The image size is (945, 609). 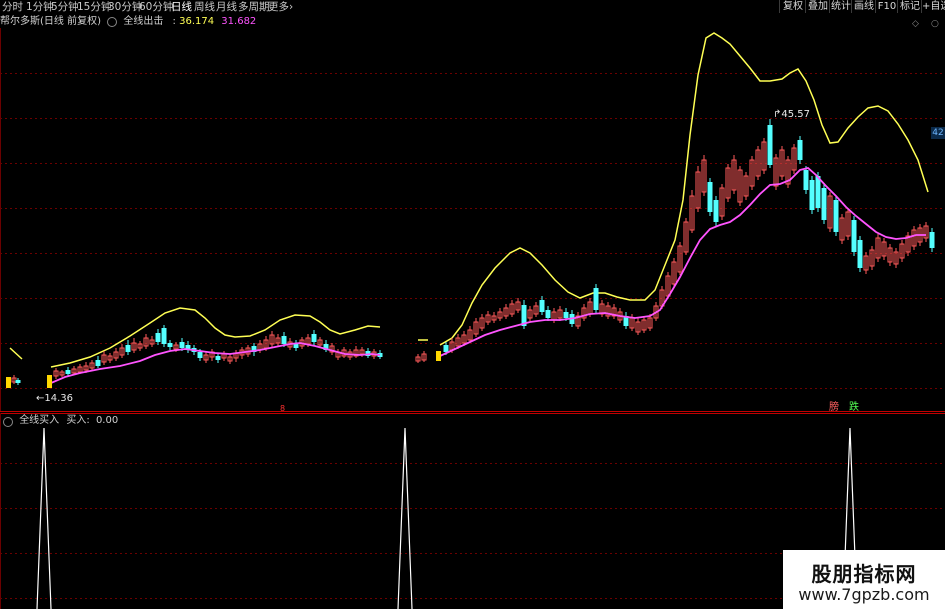 I want to click on indicator-value-2: 31.682, so click(x=239, y=21).